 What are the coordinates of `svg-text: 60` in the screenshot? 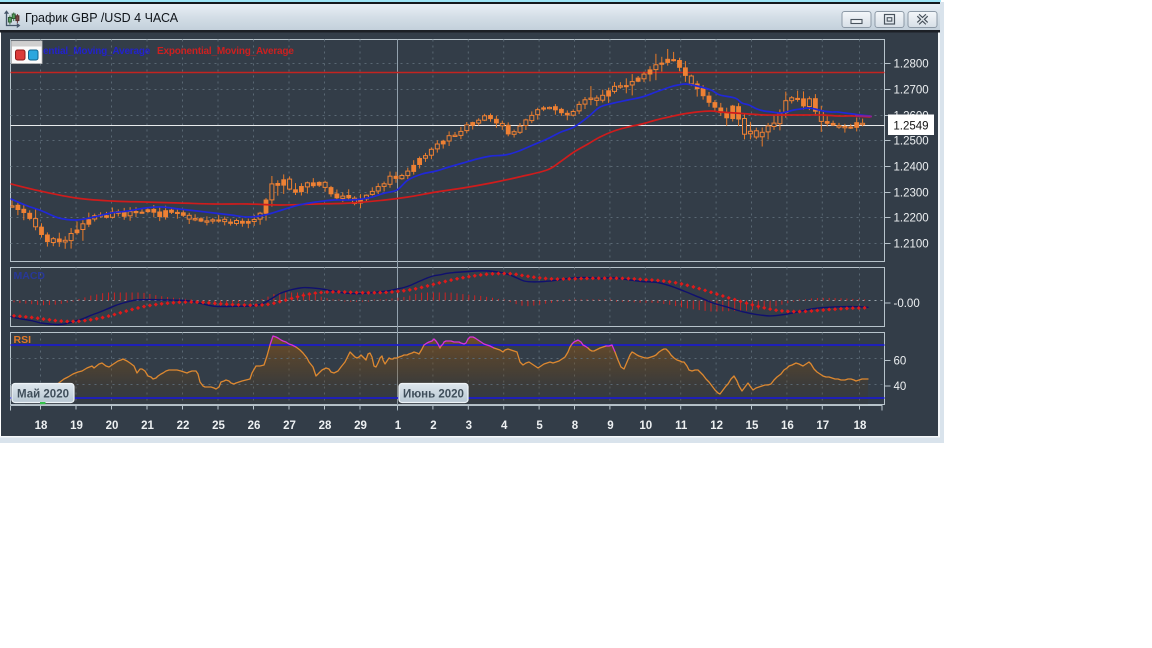 It's located at (900, 362).